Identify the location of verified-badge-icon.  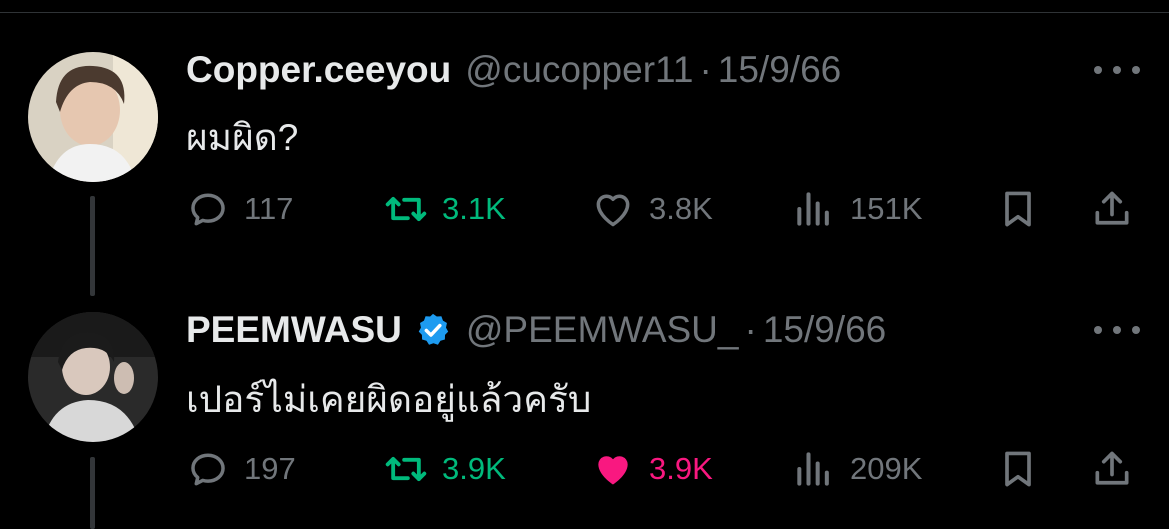
(433, 330).